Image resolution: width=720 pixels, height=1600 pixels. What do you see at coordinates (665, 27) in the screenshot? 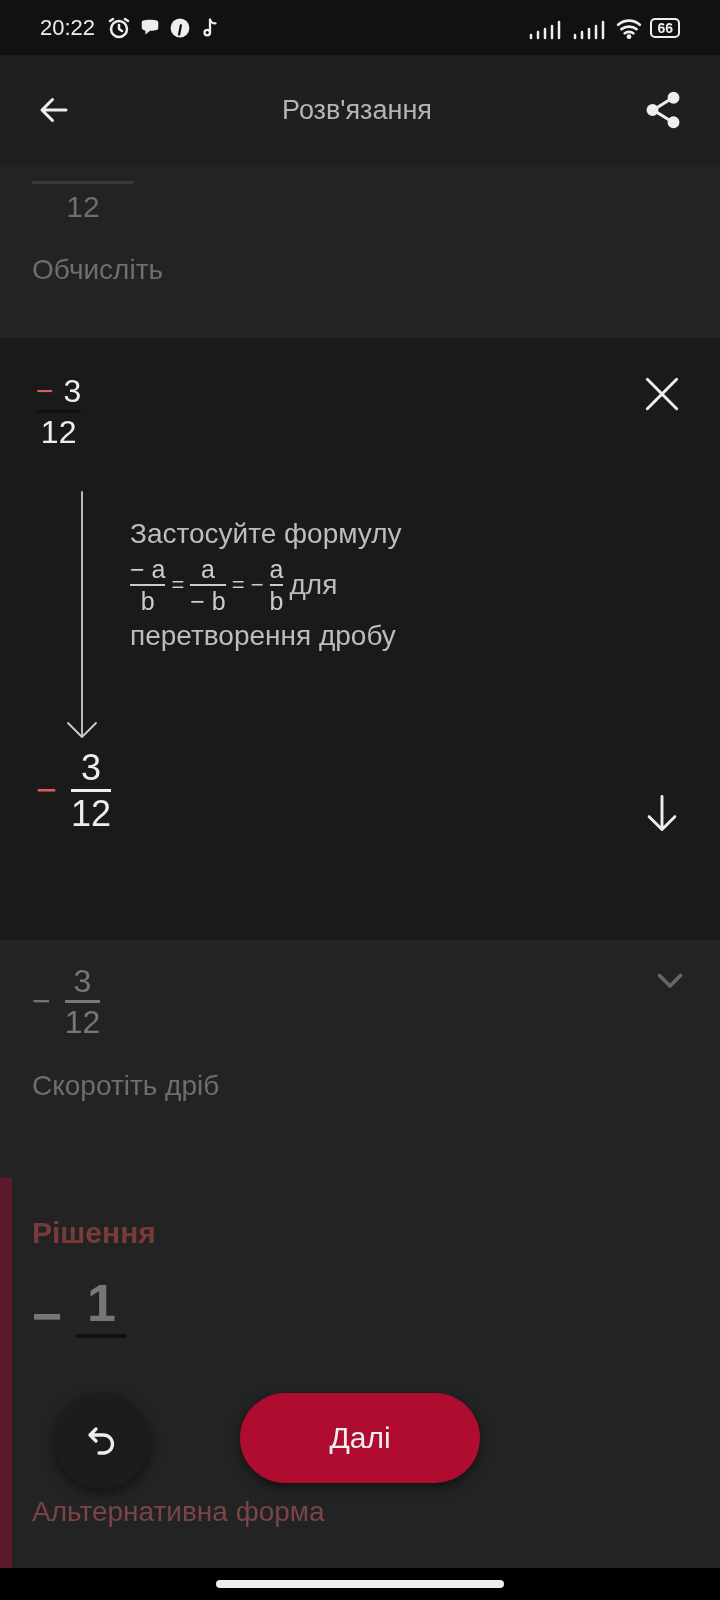
I see `battery-level: 66` at bounding box center [665, 27].